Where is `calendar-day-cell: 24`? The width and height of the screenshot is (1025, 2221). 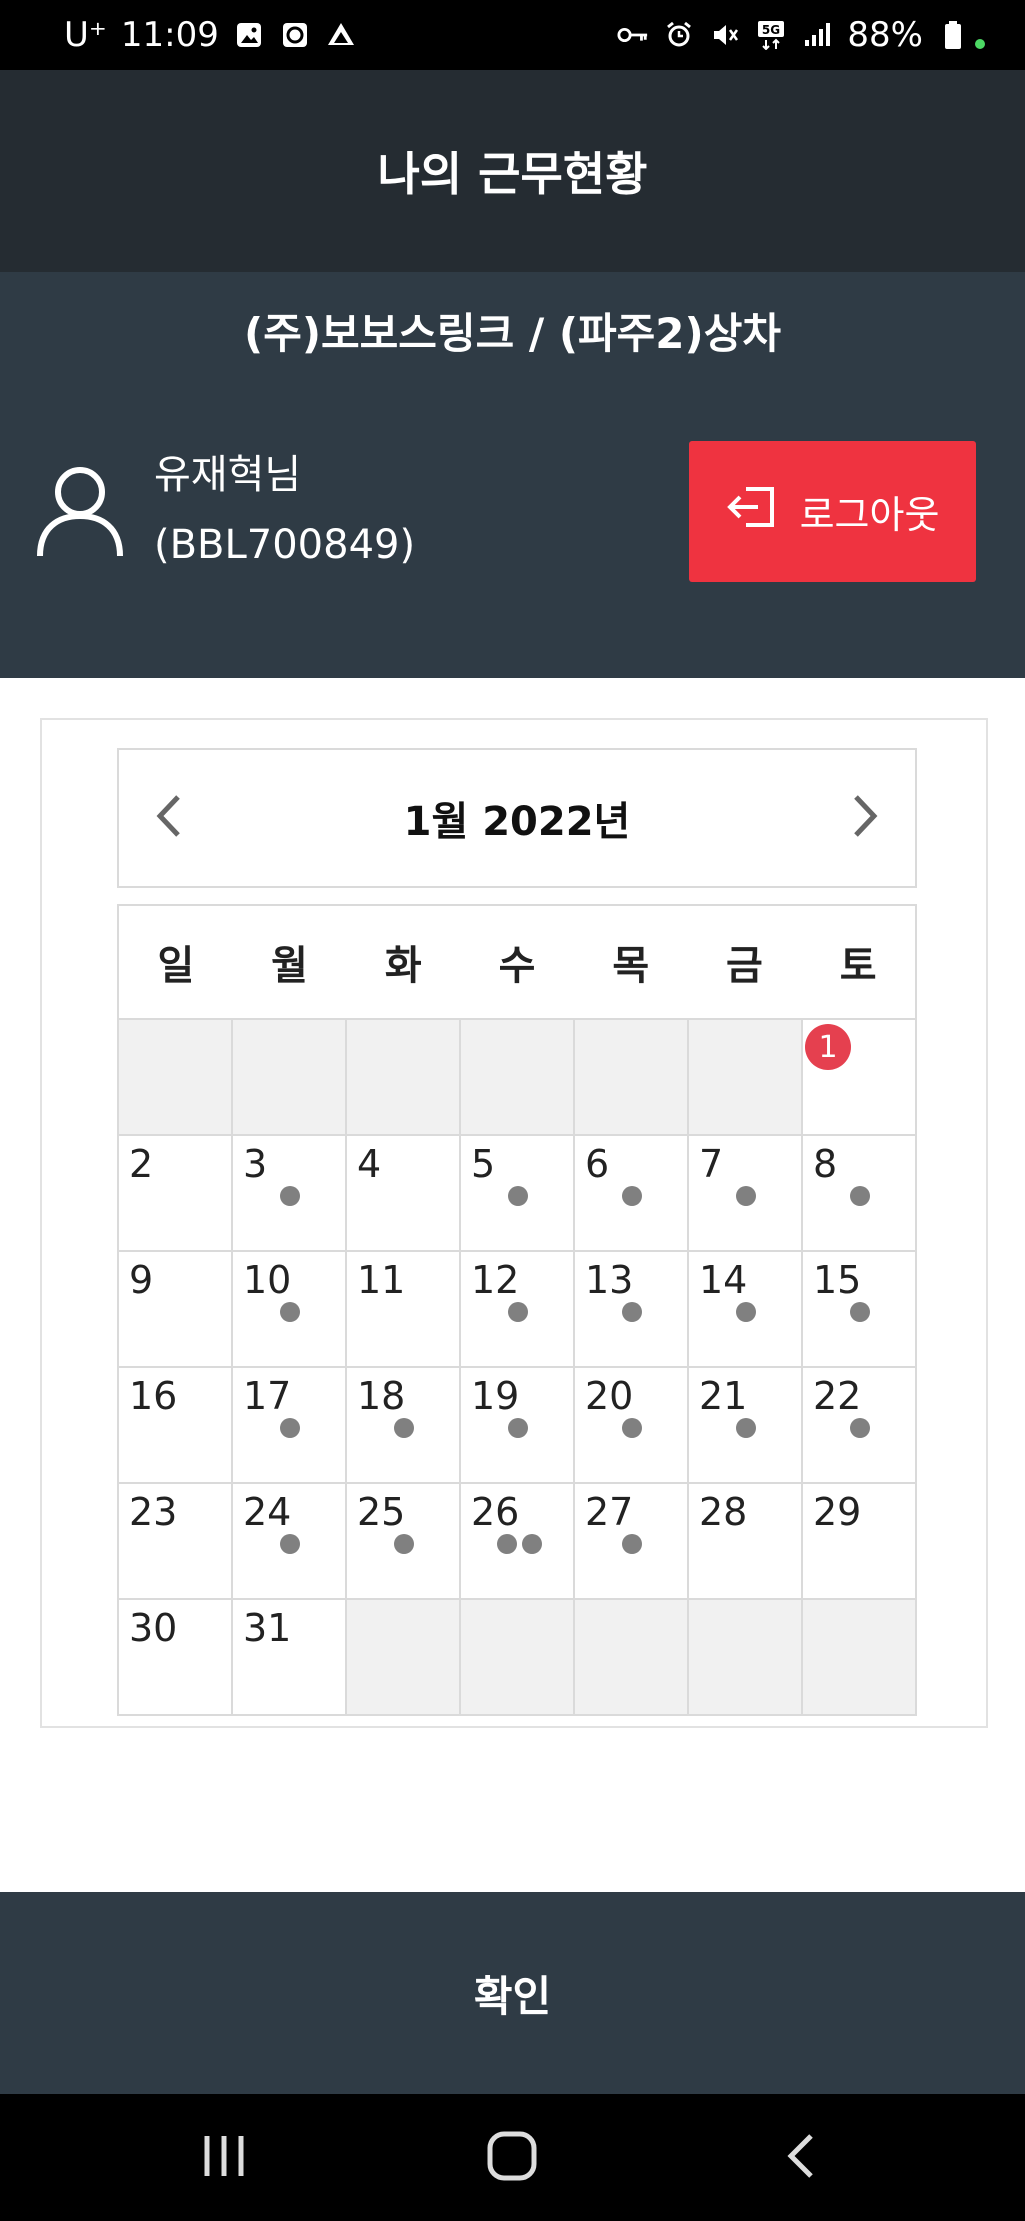
calendar-day-cell: 24 is located at coordinates (290, 1541).